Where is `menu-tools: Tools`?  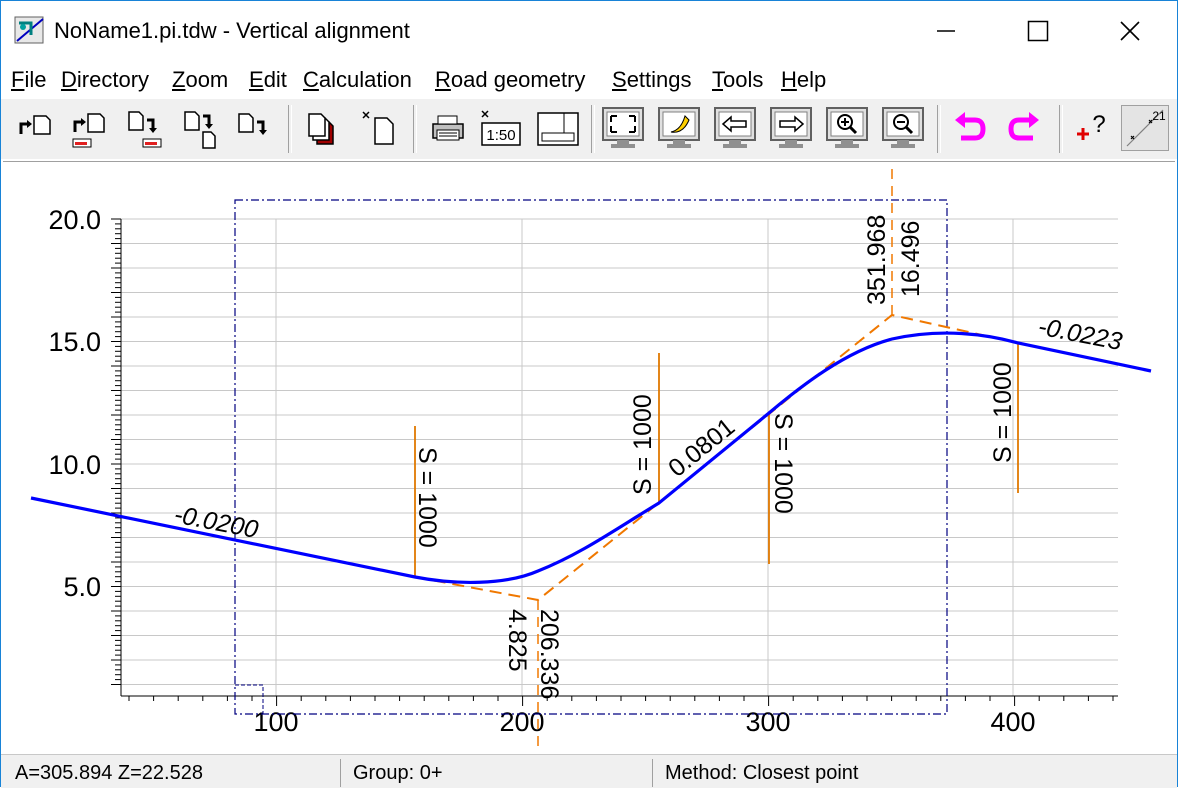
menu-tools: Tools is located at coordinates (737, 80).